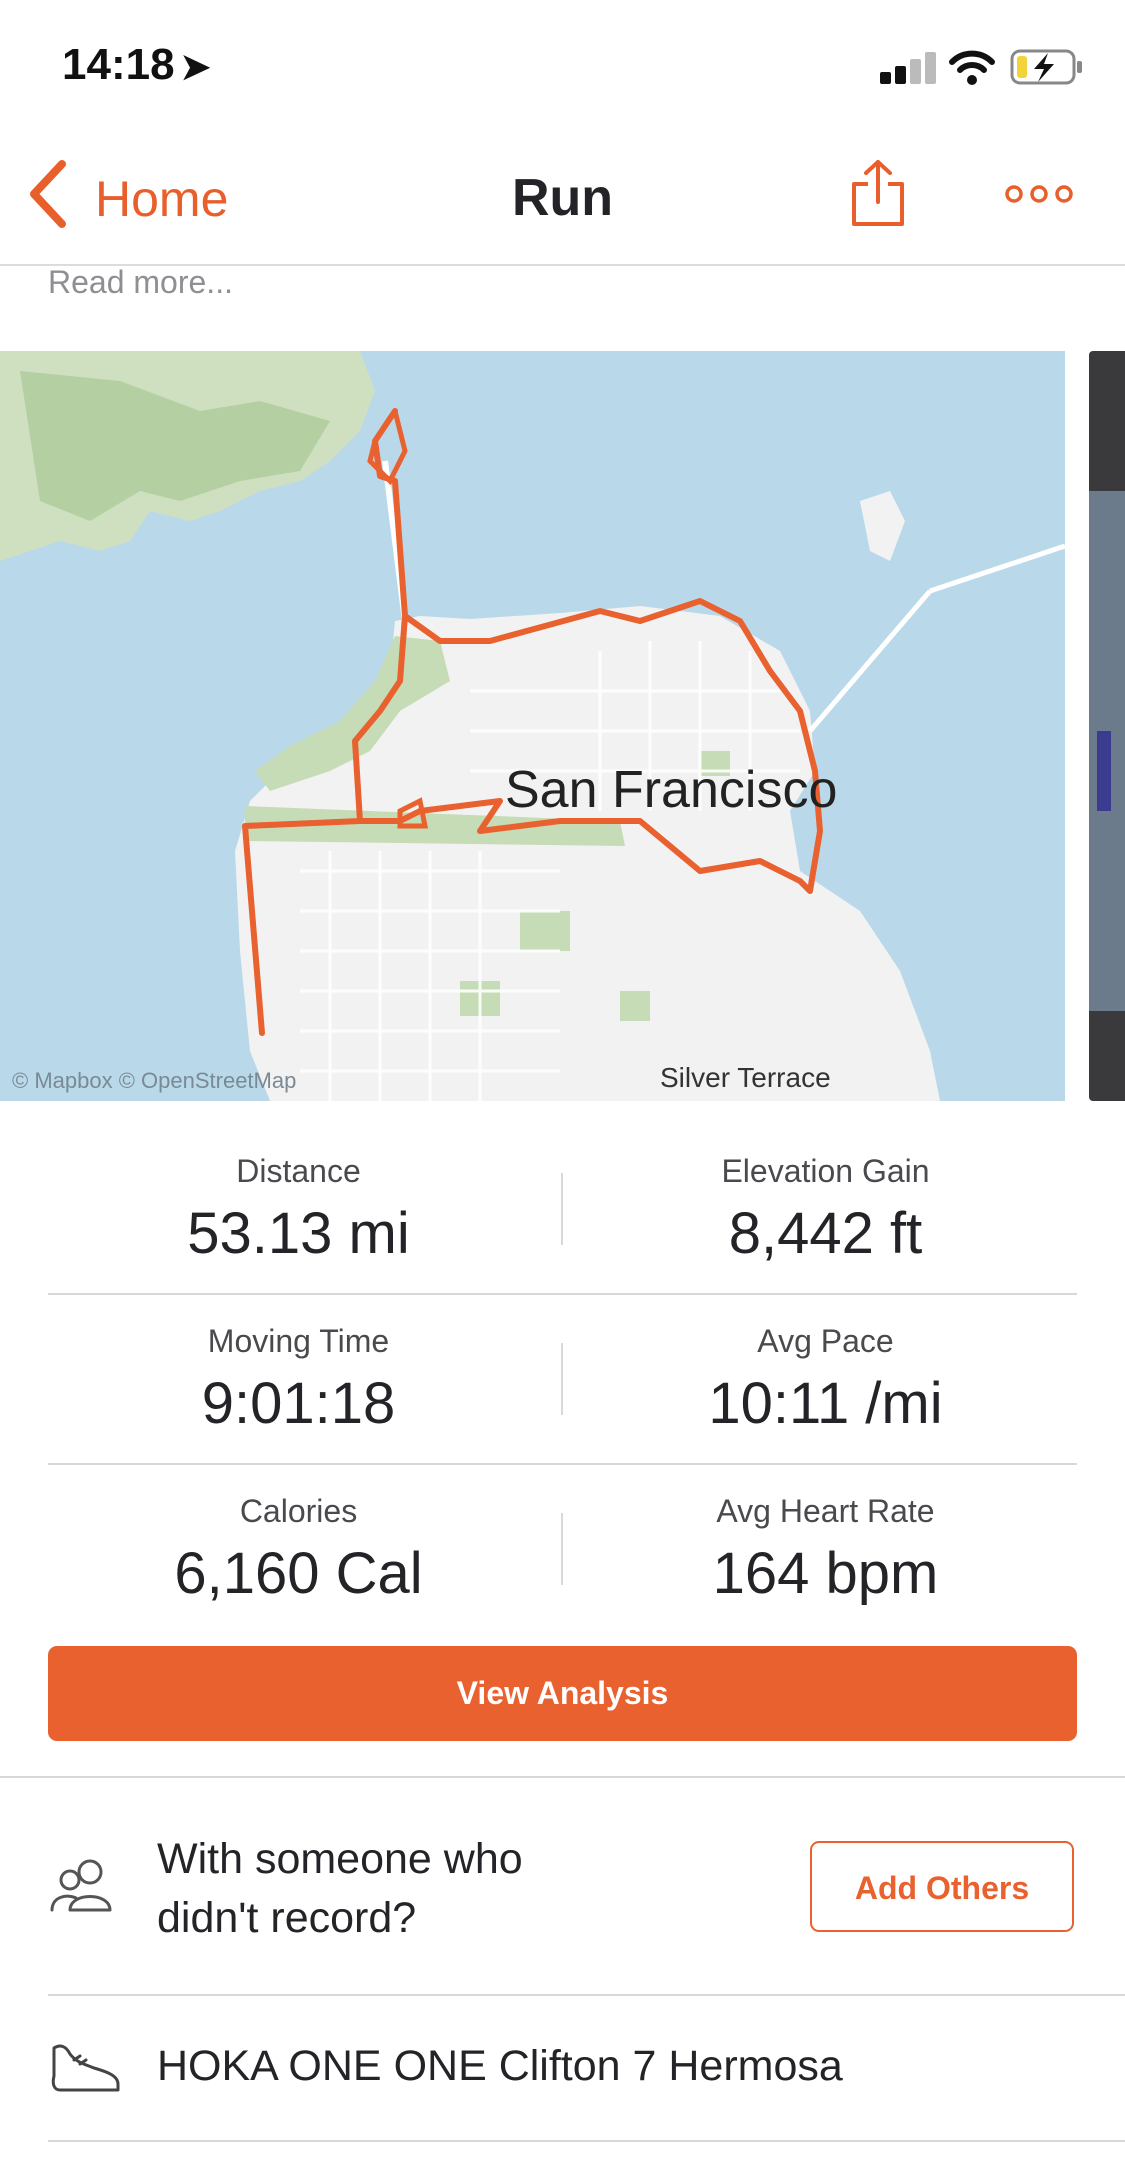 This screenshot has width=1125, height=2171. Describe the element at coordinates (154, 1080) in the screenshot. I see `map-attribution: © Mapbox © OpenStreetMap` at that location.